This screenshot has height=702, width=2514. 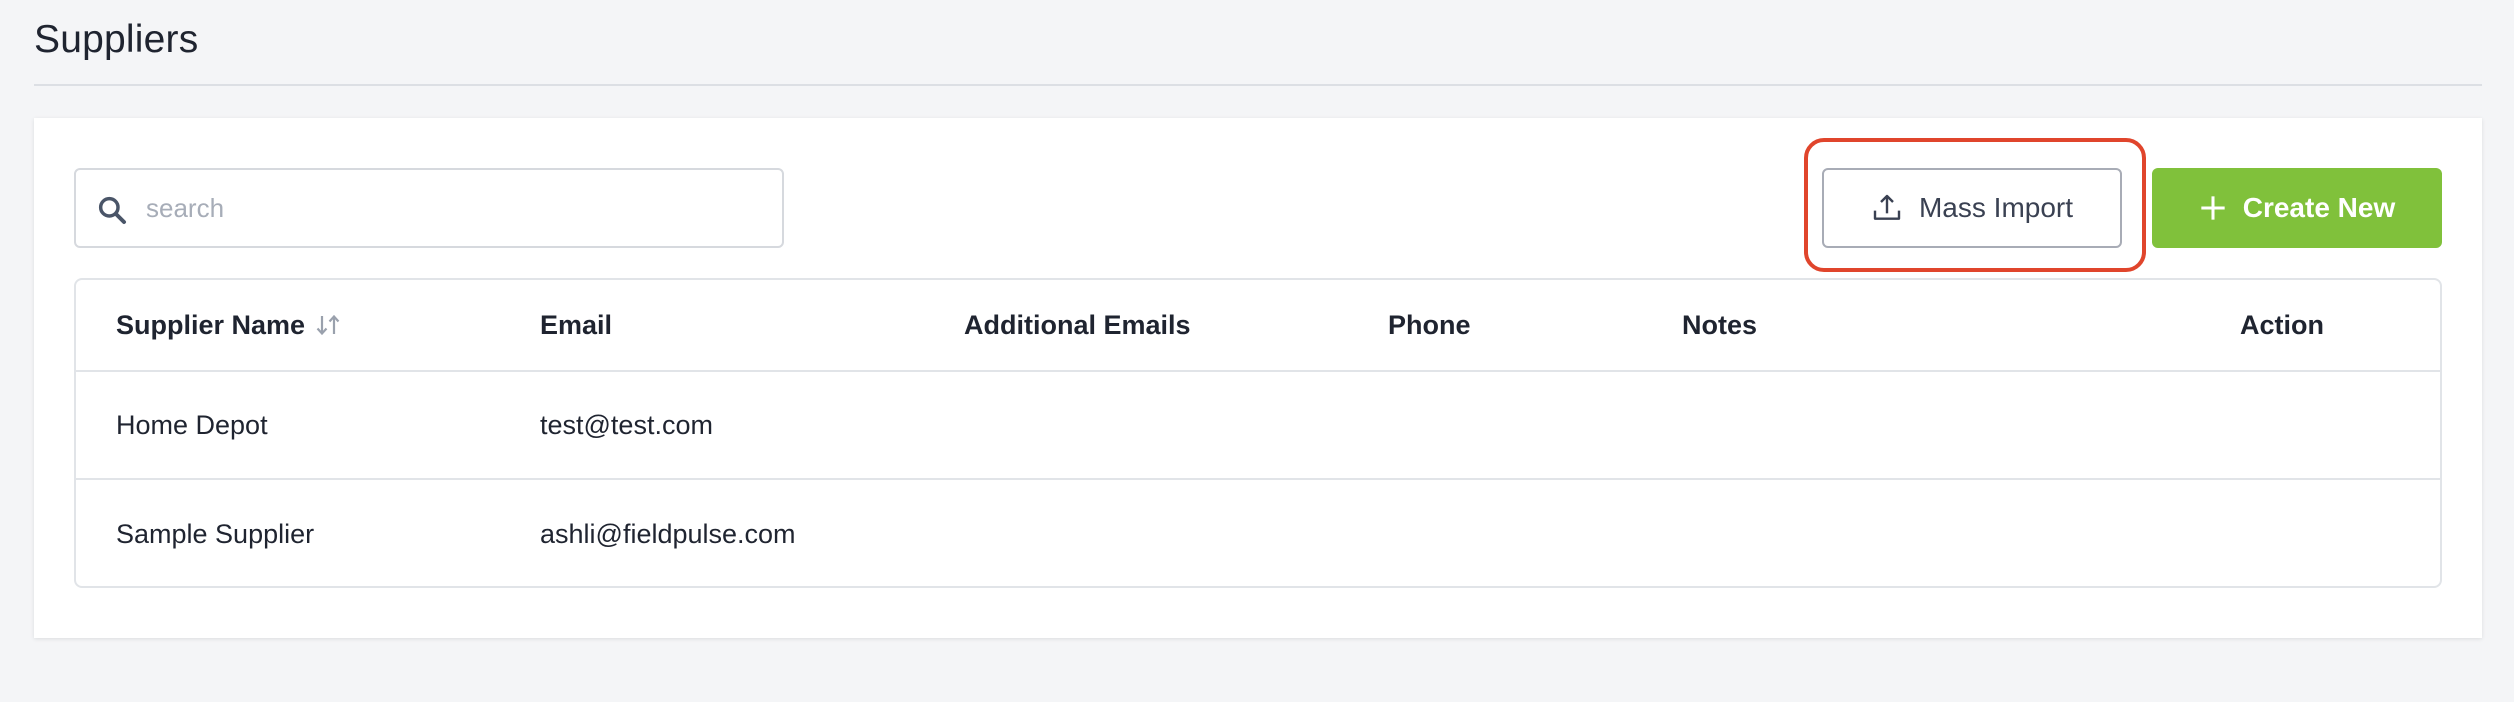 What do you see at coordinates (1258, 533) in the screenshot?
I see `table-row: Sample Supplier ashli@fieldpulse.com` at bounding box center [1258, 533].